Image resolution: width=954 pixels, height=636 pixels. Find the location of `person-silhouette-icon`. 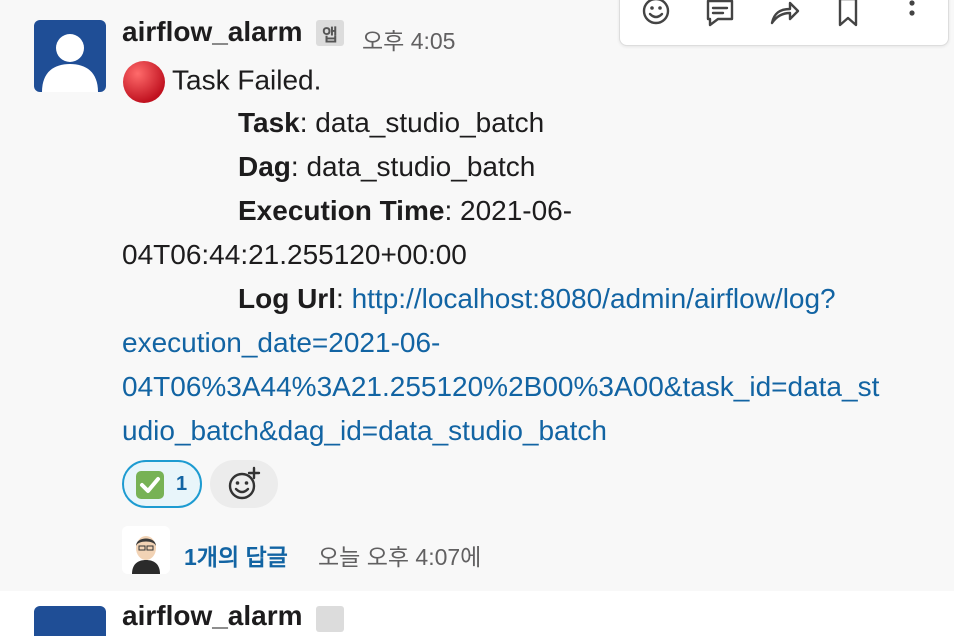

person-silhouette-icon is located at coordinates (70, 63).